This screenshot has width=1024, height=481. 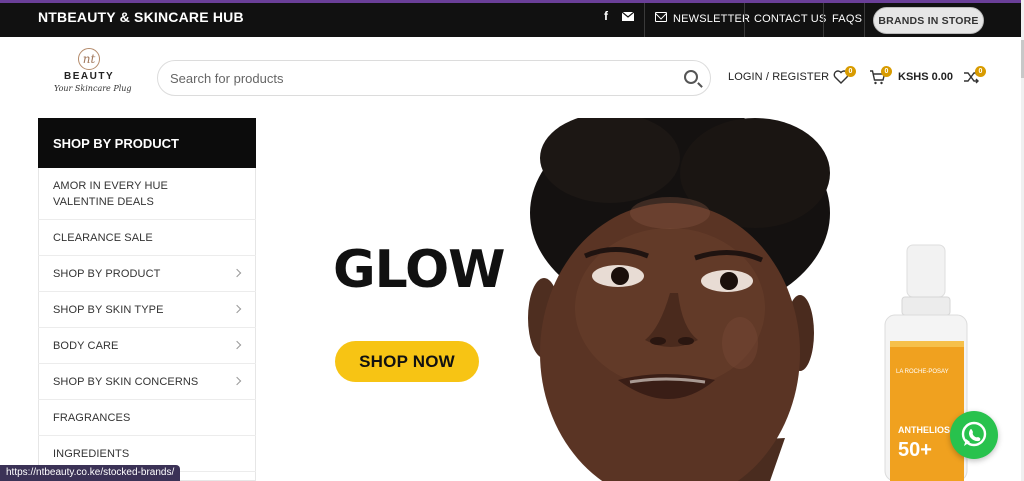 I want to click on whatsapp-chat-button, so click(x=974, y=435).